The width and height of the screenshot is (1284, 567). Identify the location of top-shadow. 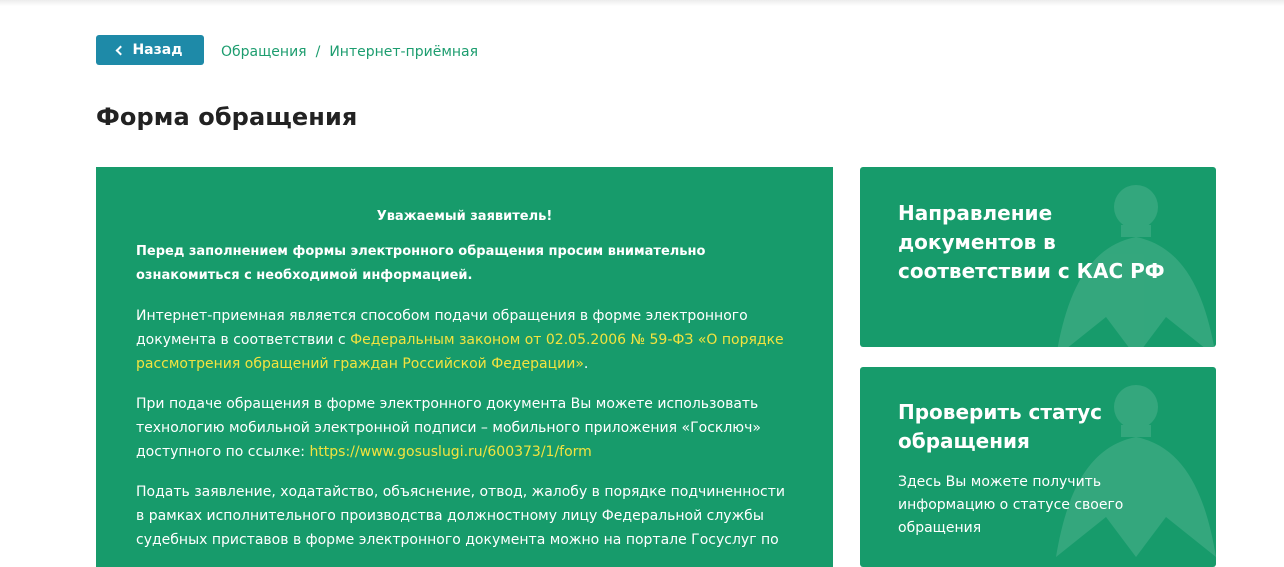
(642, 3).